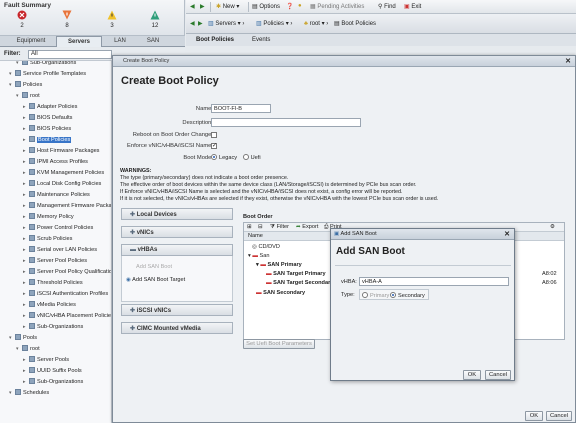  I want to click on tab-equipment: Equipment, so click(31, 41).